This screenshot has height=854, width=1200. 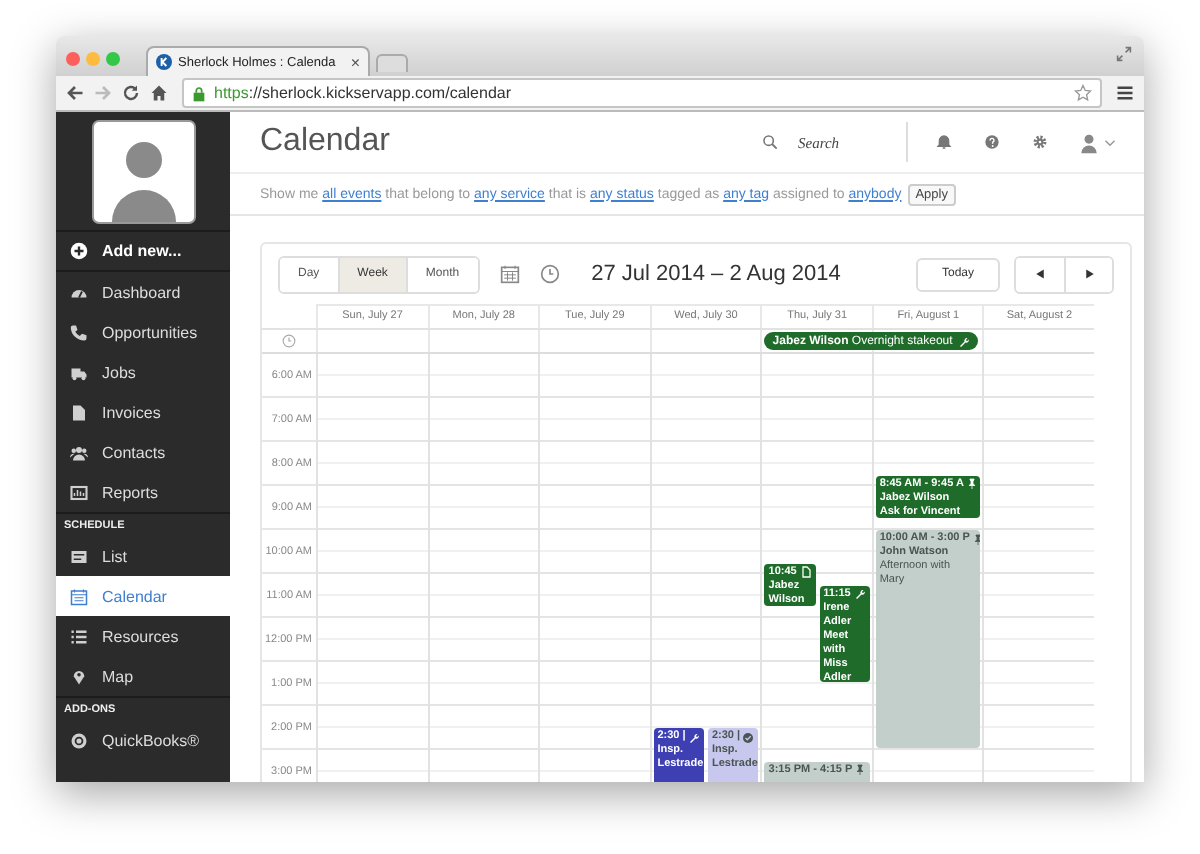 I want to click on k-logo-icon, so click(x=164, y=62).